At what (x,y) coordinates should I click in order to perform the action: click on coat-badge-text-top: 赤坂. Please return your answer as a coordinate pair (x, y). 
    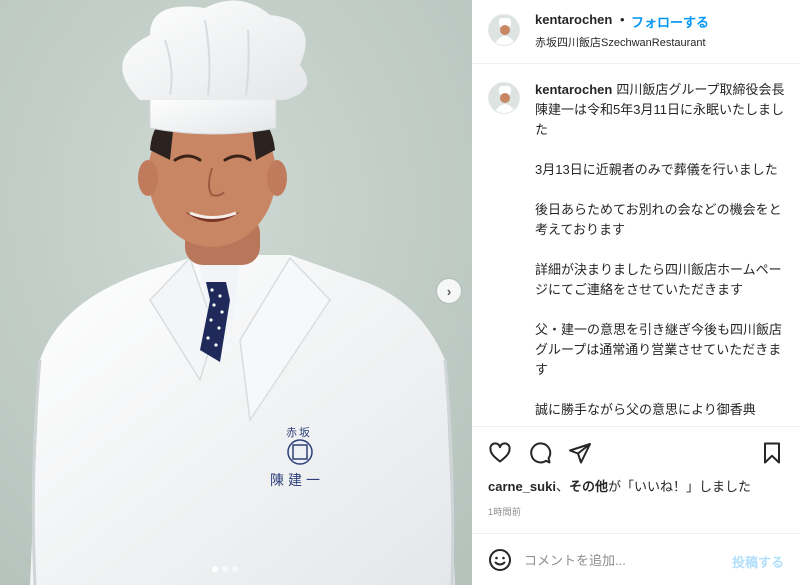
    Looking at the image, I should click on (299, 433).